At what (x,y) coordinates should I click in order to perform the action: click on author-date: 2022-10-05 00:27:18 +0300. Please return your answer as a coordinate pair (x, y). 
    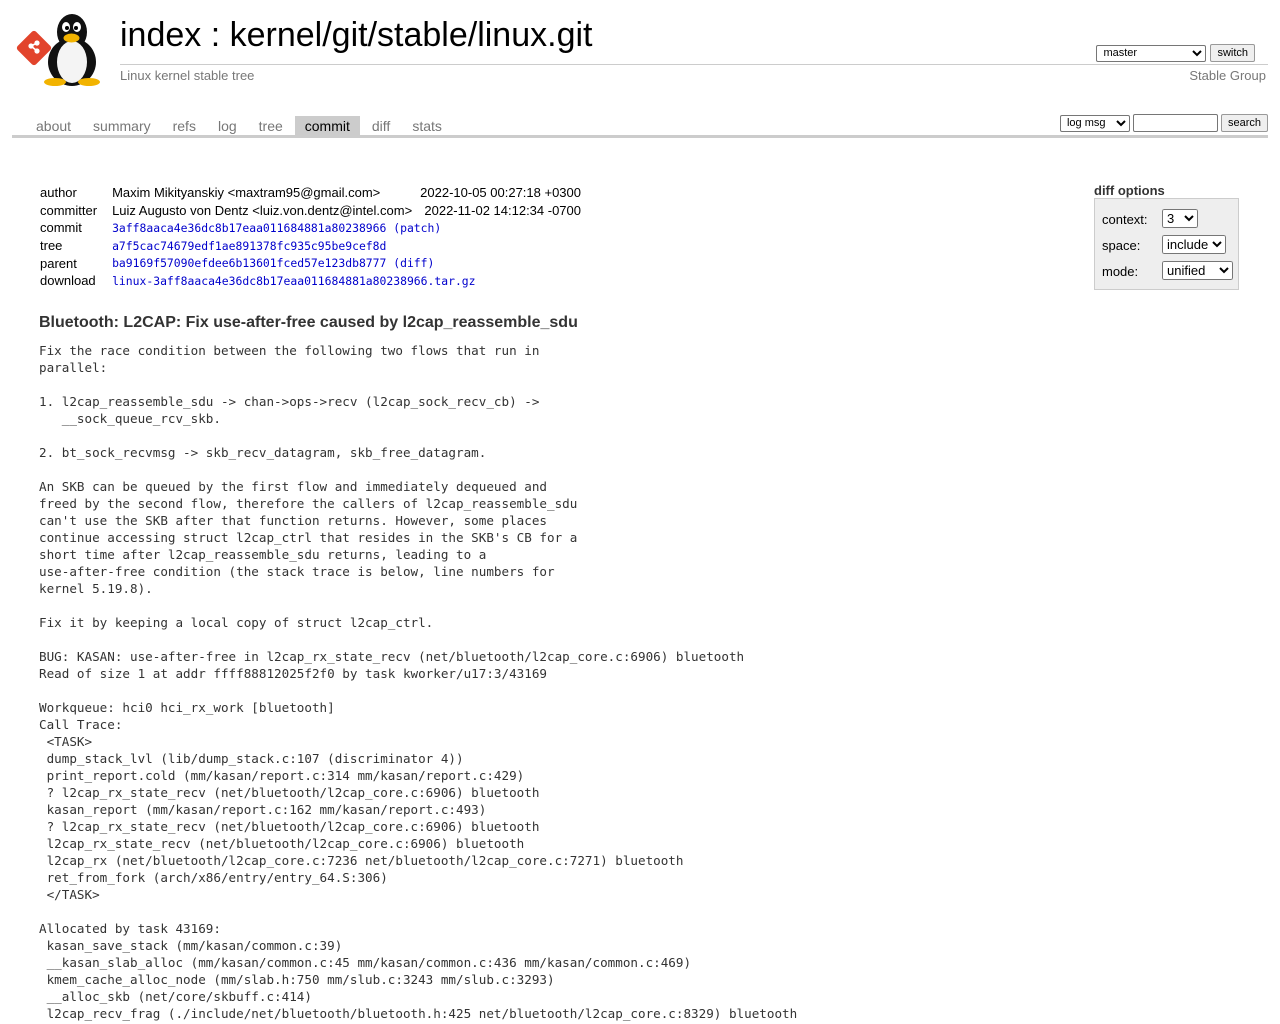
    Looking at the image, I should click on (500, 193).